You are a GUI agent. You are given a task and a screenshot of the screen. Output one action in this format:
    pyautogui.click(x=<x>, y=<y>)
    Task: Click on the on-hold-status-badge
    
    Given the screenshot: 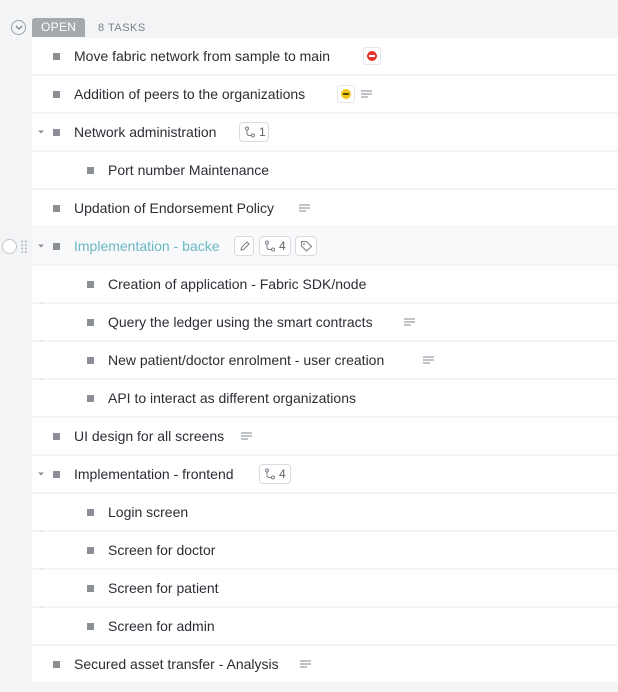 What is the action you would take?
    pyautogui.click(x=346, y=94)
    